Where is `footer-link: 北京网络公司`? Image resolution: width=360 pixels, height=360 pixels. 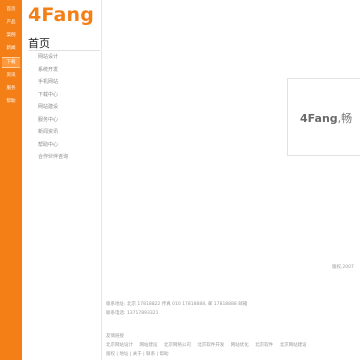
footer-link: 北京网络公司 is located at coordinates (177, 345).